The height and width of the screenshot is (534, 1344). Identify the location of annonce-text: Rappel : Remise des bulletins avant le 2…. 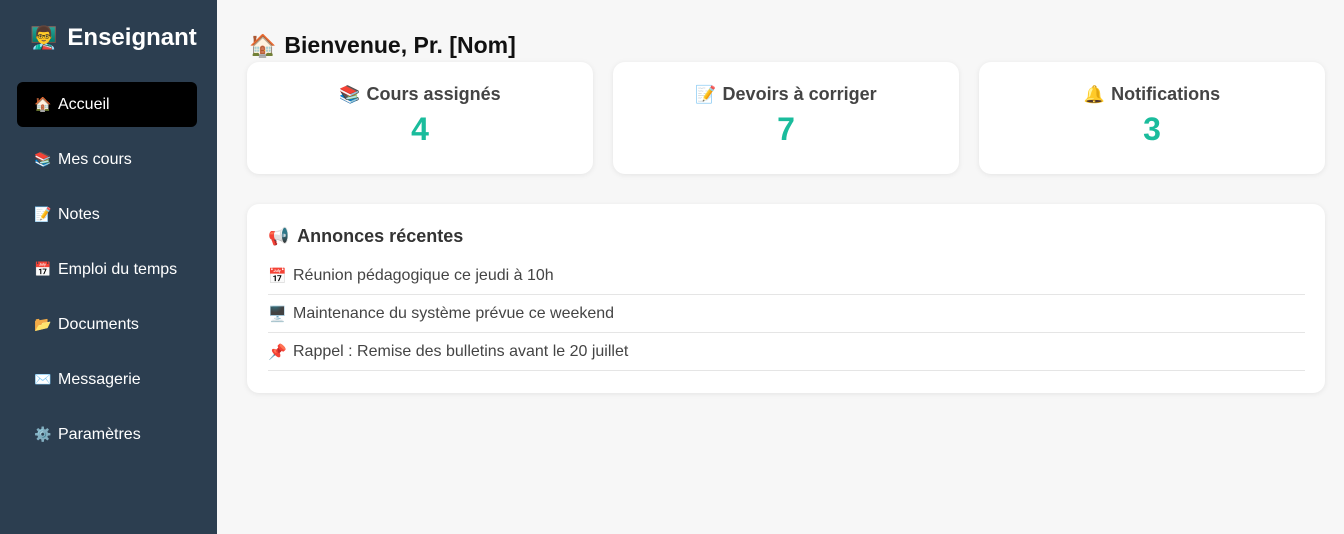
(461, 351).